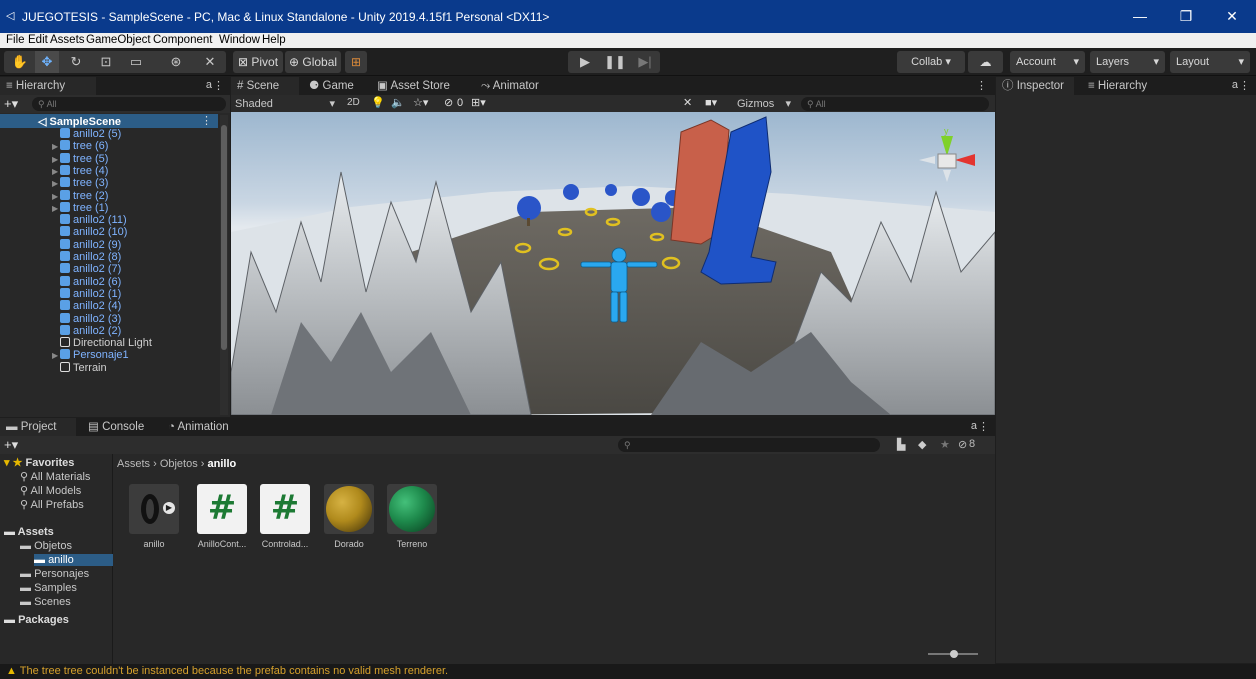 This screenshot has width=1256, height=679. Describe the element at coordinates (353, 102) in the screenshot. I see `mode-2d-button: 2D` at that location.